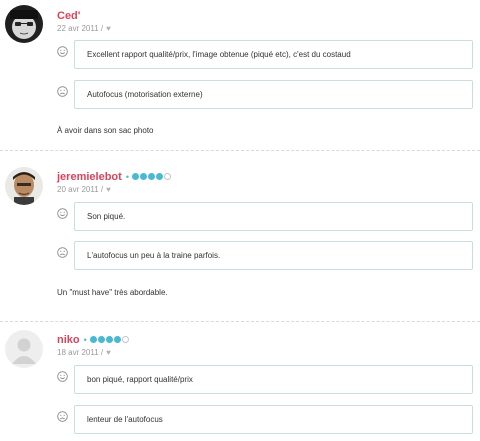 This screenshot has width=480, height=441. I want to click on author-name: niko, so click(68, 340).